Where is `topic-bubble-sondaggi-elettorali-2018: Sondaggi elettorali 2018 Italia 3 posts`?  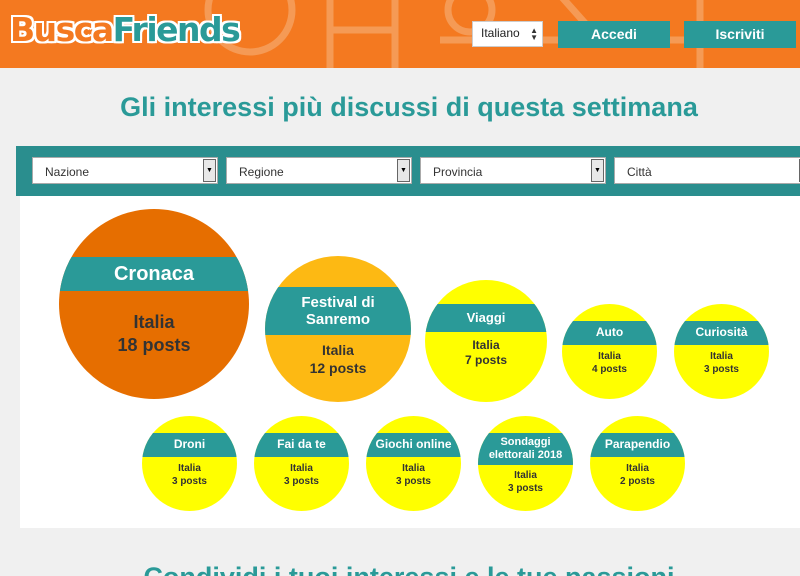 topic-bubble-sondaggi-elettorali-2018: Sondaggi elettorali 2018 Italia 3 posts is located at coordinates (525, 463).